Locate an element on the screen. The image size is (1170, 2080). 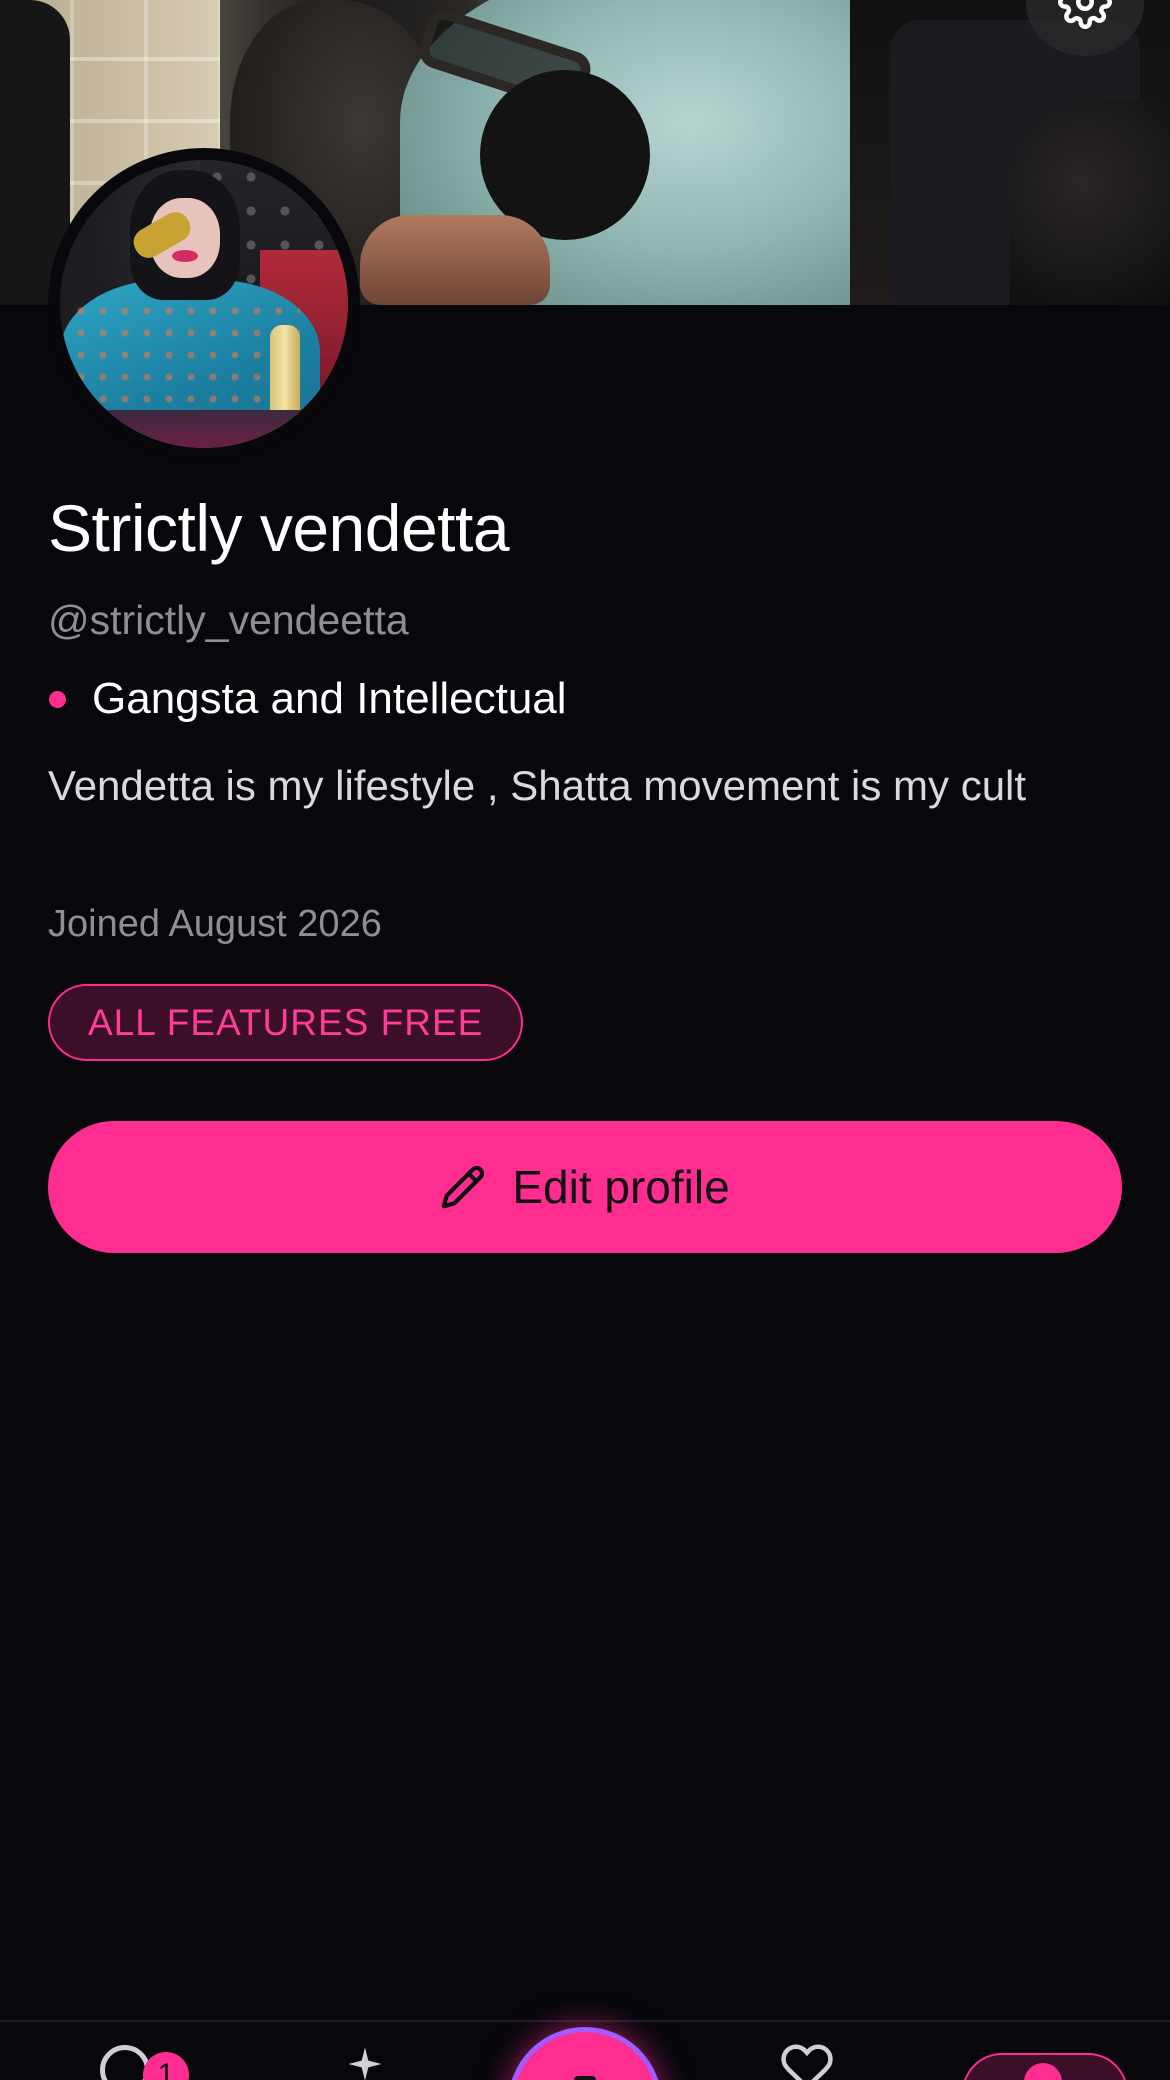
nav-explore is located at coordinates (365, 2051).